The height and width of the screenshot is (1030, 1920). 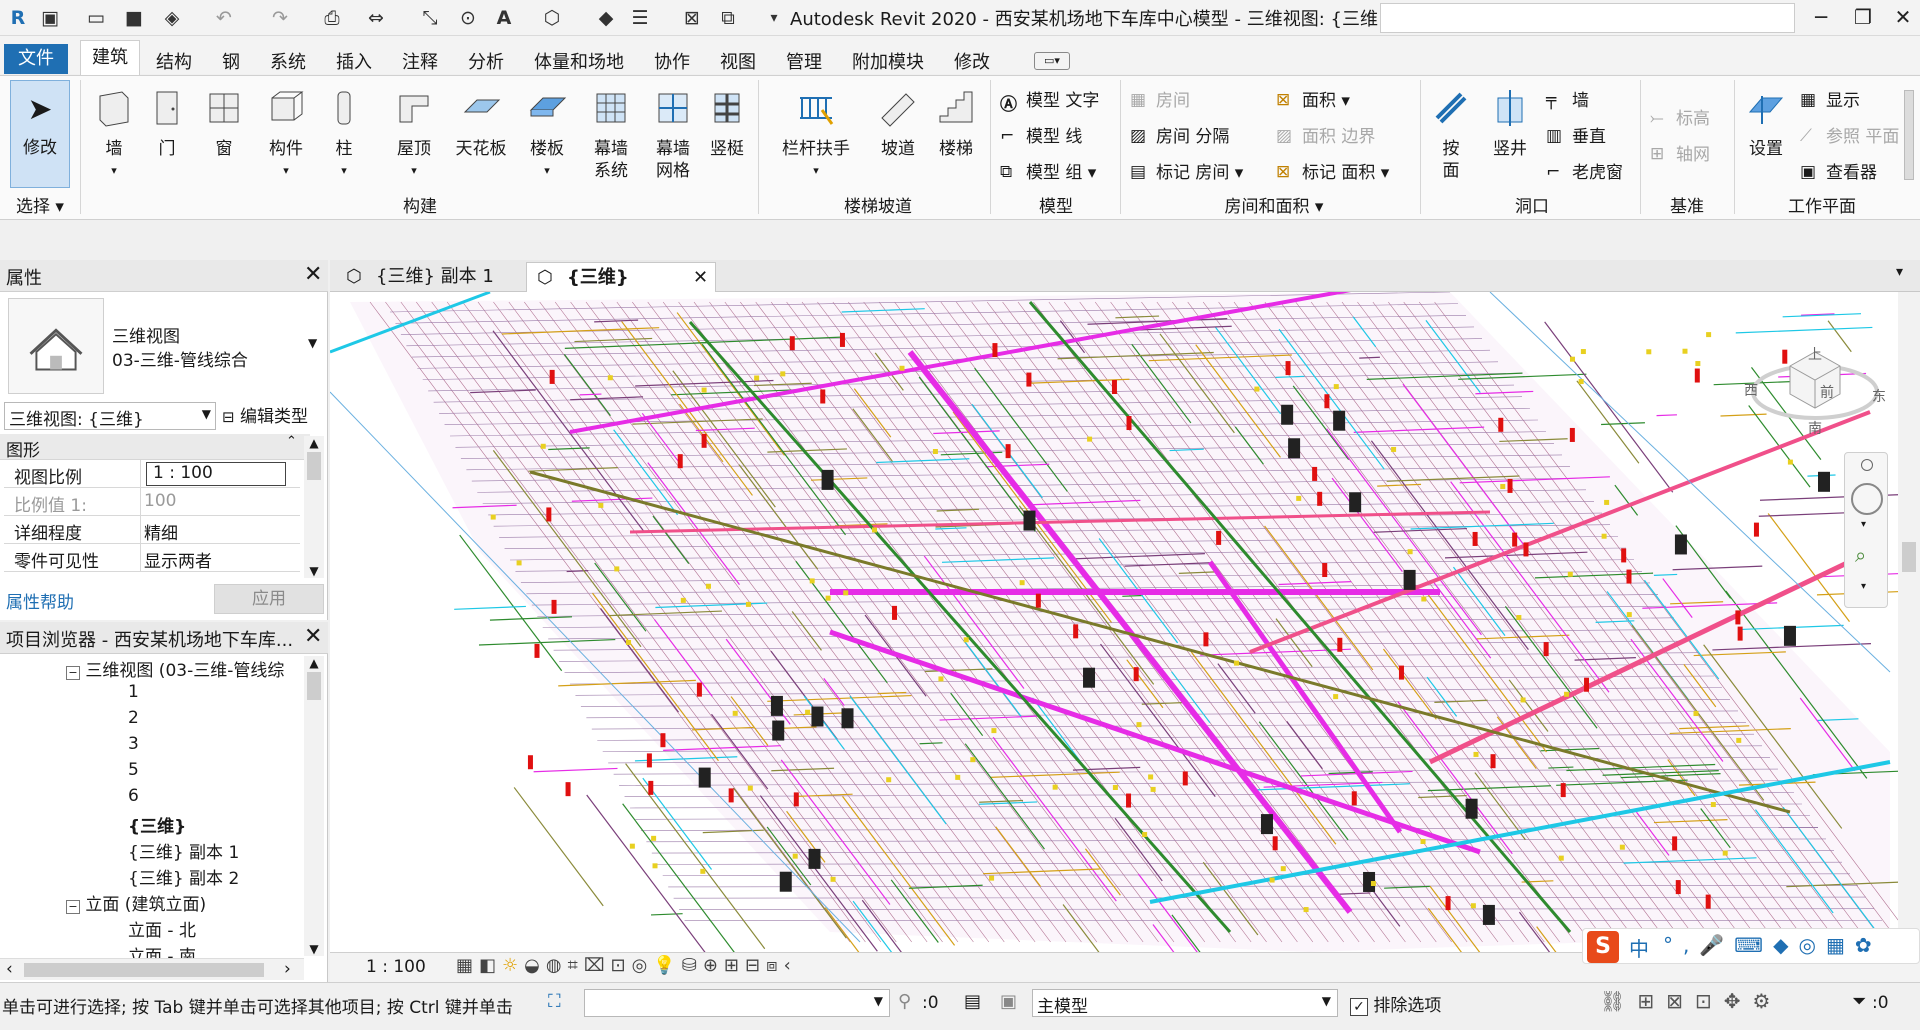 What do you see at coordinates (579, 61) in the screenshot?
I see `tab-massing: 体量和场地` at bounding box center [579, 61].